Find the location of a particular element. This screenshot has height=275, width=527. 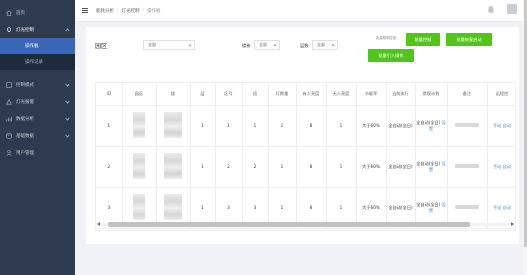

top-header: 能耗分析 / 灯光控制 / 操作板 is located at coordinates (301, 11).